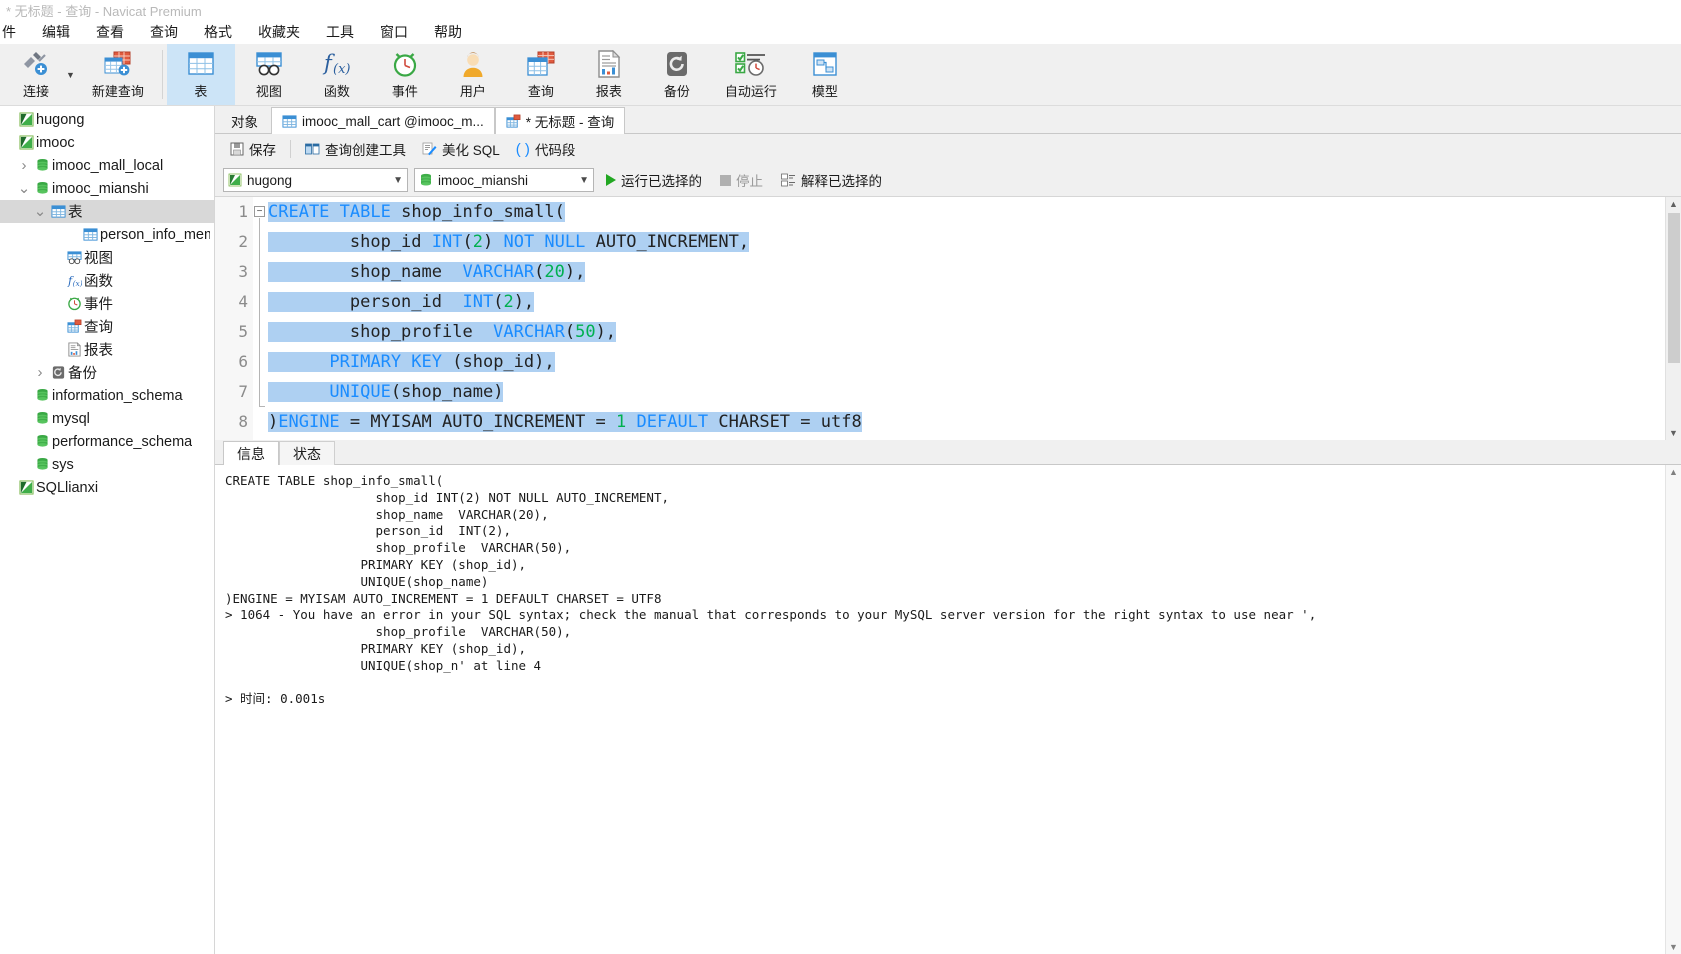  What do you see at coordinates (555, 150) in the screenshot?
I see `snippets-label: 代码段` at bounding box center [555, 150].